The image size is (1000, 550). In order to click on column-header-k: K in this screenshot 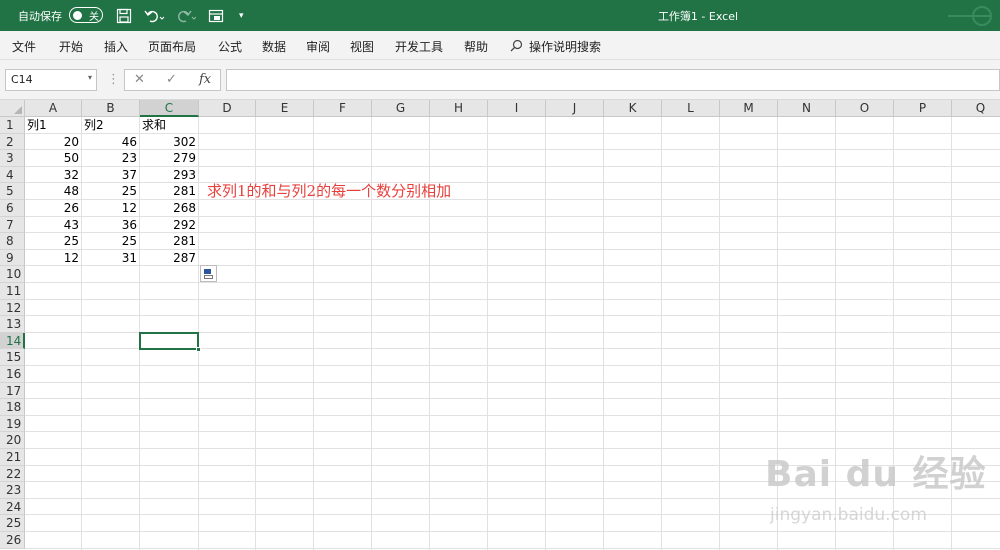, I will do `click(633, 108)`.